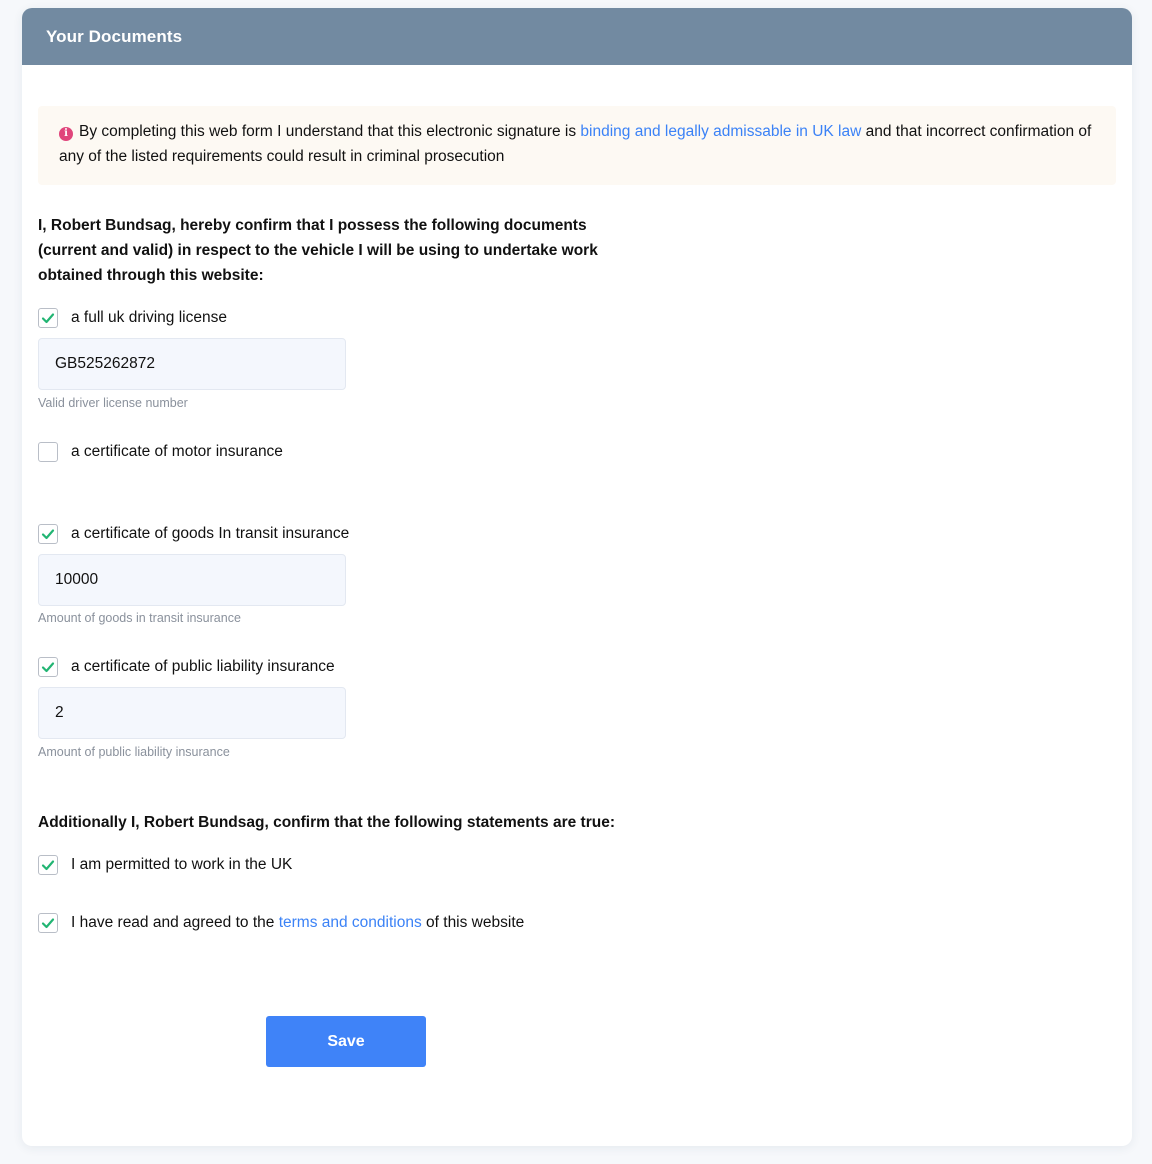  Describe the element at coordinates (192, 364) in the screenshot. I see `driver-license-number-input` at that location.